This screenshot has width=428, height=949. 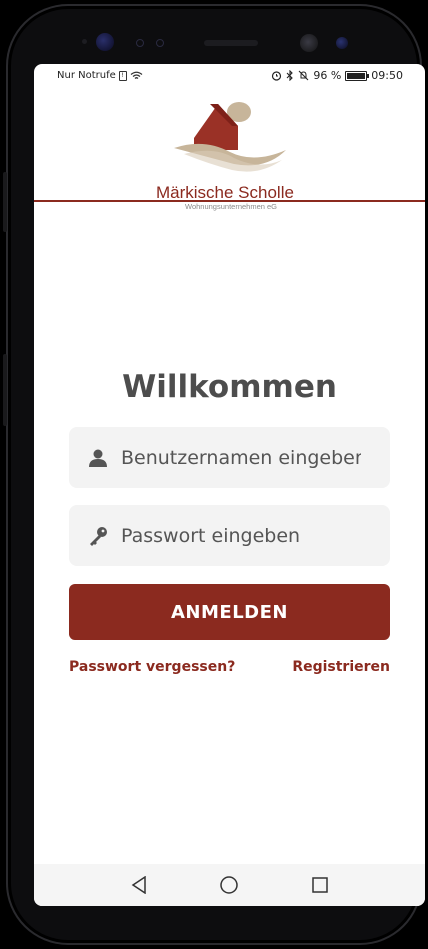 I want to click on register-link: Registrieren, so click(x=341, y=667).